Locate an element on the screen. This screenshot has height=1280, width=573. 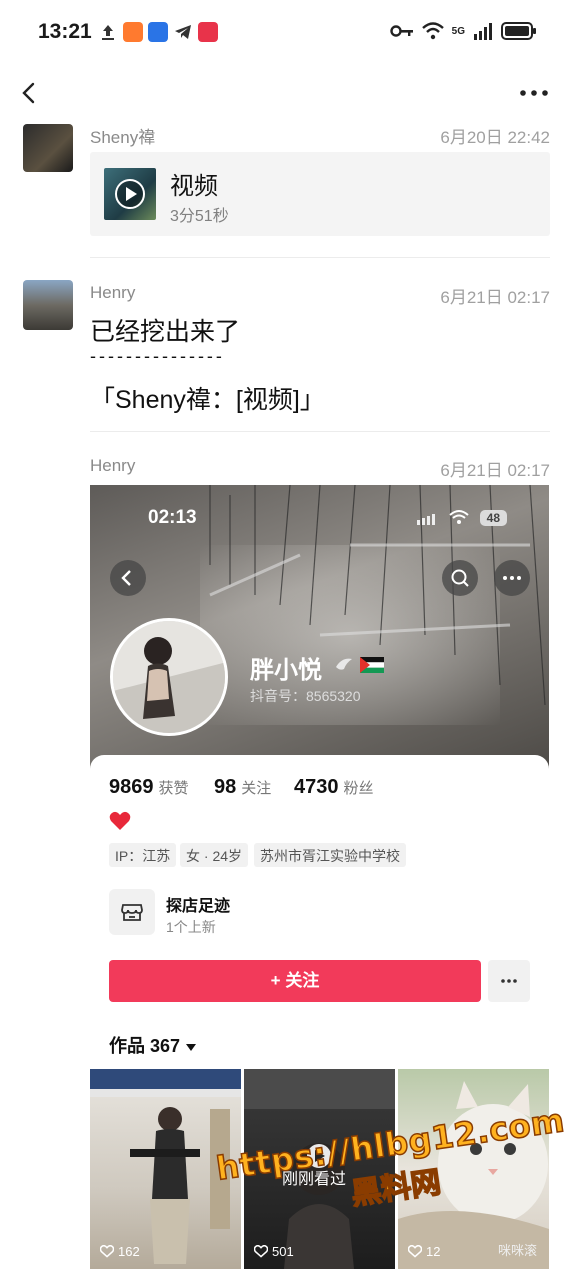
back-button is located at coordinates (128, 578).